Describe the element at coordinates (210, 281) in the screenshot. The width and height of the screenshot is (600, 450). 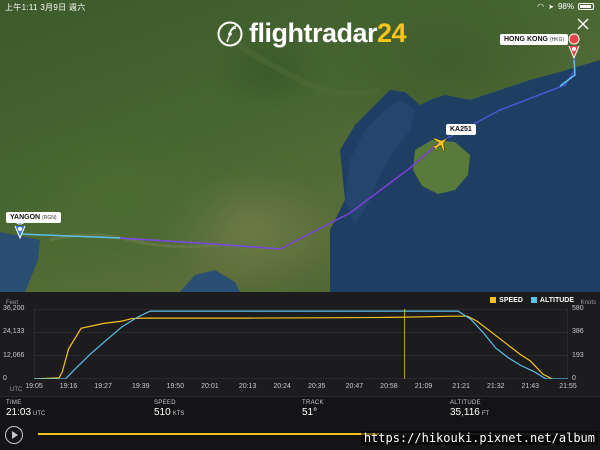
I see `gulf-thailand` at that location.